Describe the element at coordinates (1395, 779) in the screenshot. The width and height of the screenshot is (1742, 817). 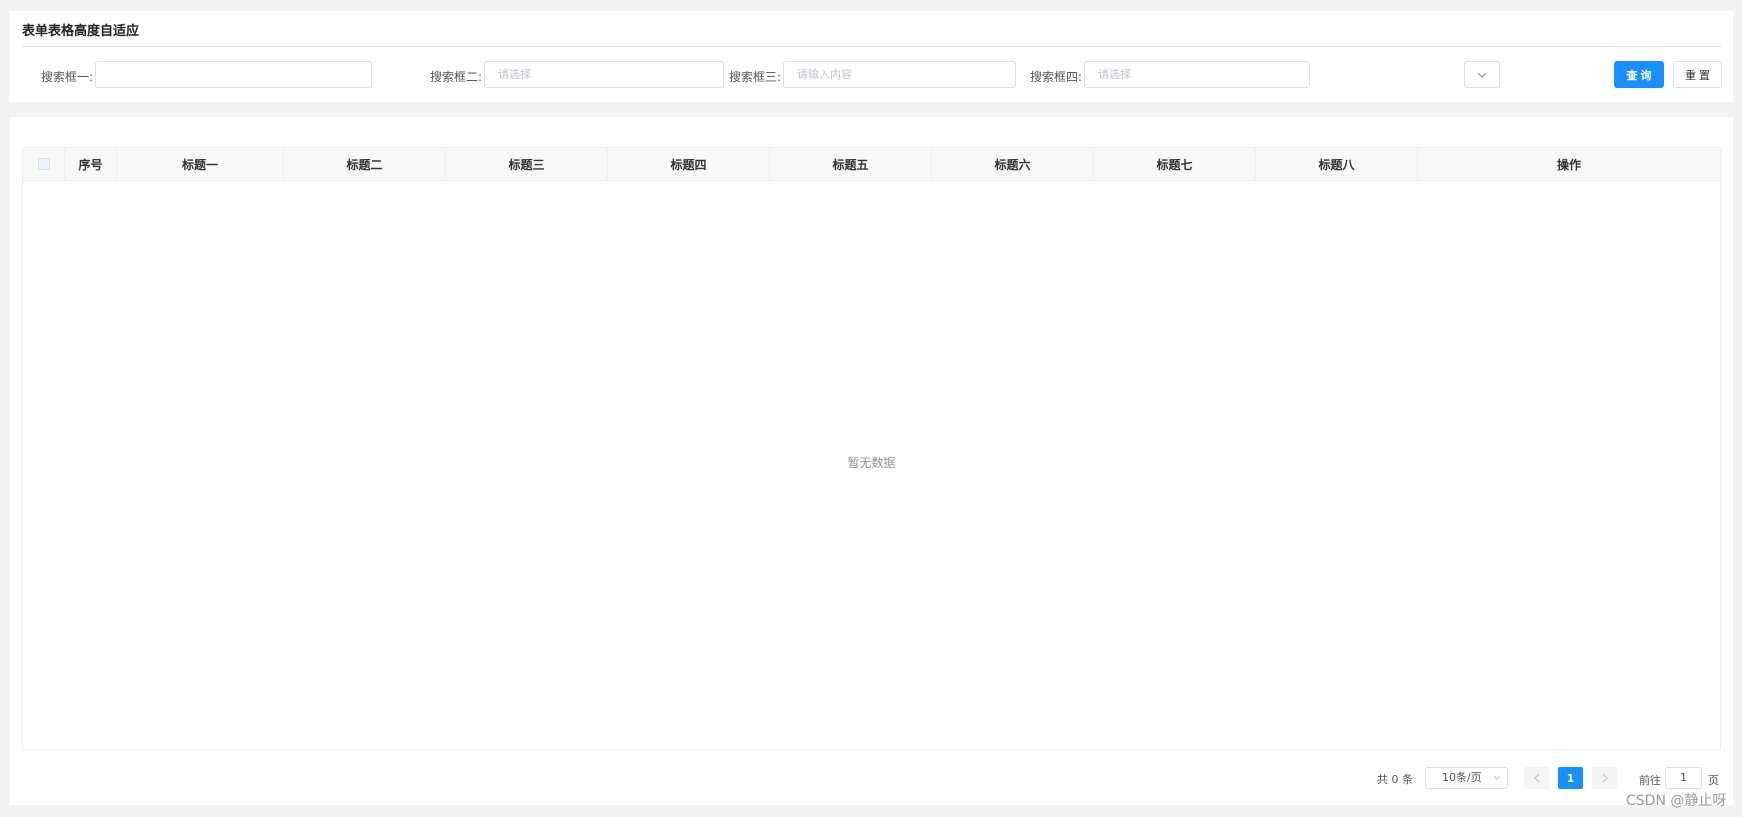
I see `pagination-total: 共 0 条` at that location.